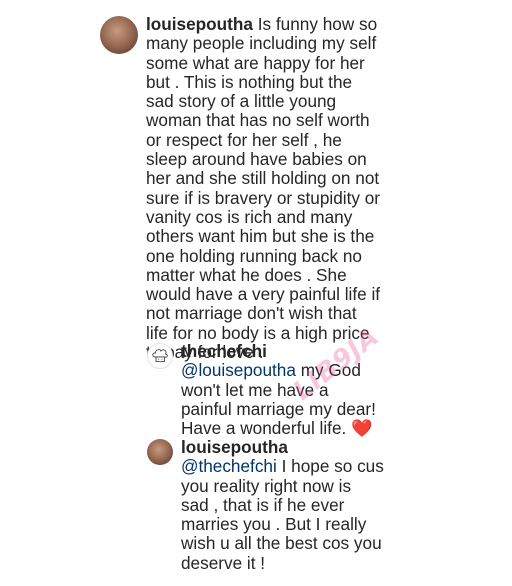  What do you see at coordinates (328, 370) in the screenshot?
I see `comment-2-line-0: my God` at bounding box center [328, 370].